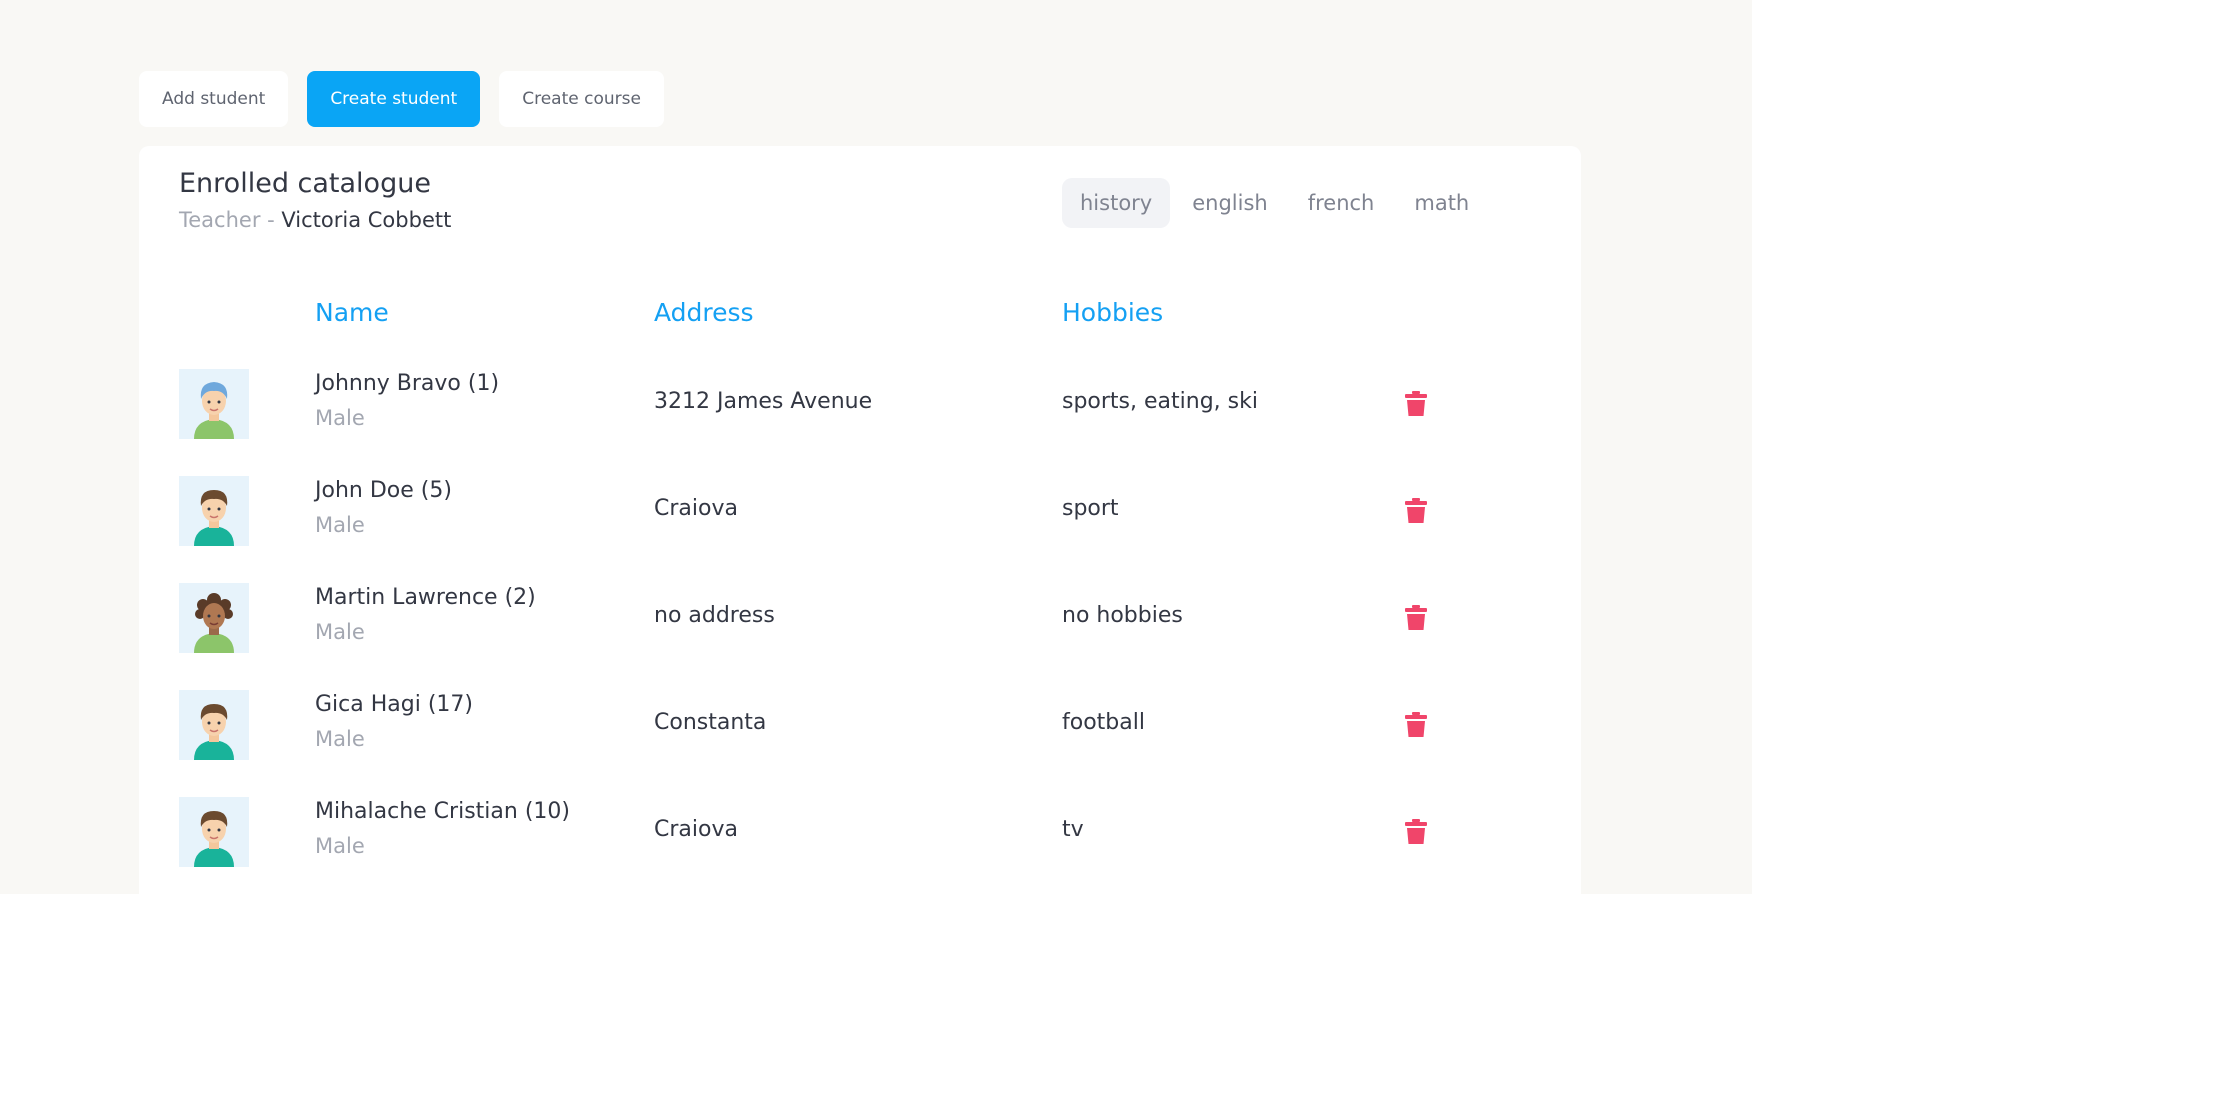 The width and height of the screenshot is (2238, 1101). What do you see at coordinates (230, 220) in the screenshot?
I see `teacher-prefix: Teacher -` at bounding box center [230, 220].